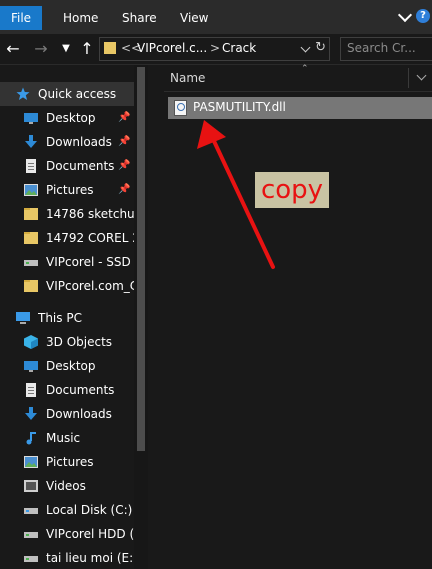 This screenshot has height=569, width=432. Describe the element at coordinates (239, 107) in the screenshot. I see `file-name: PASMUTILITY.dll` at that location.